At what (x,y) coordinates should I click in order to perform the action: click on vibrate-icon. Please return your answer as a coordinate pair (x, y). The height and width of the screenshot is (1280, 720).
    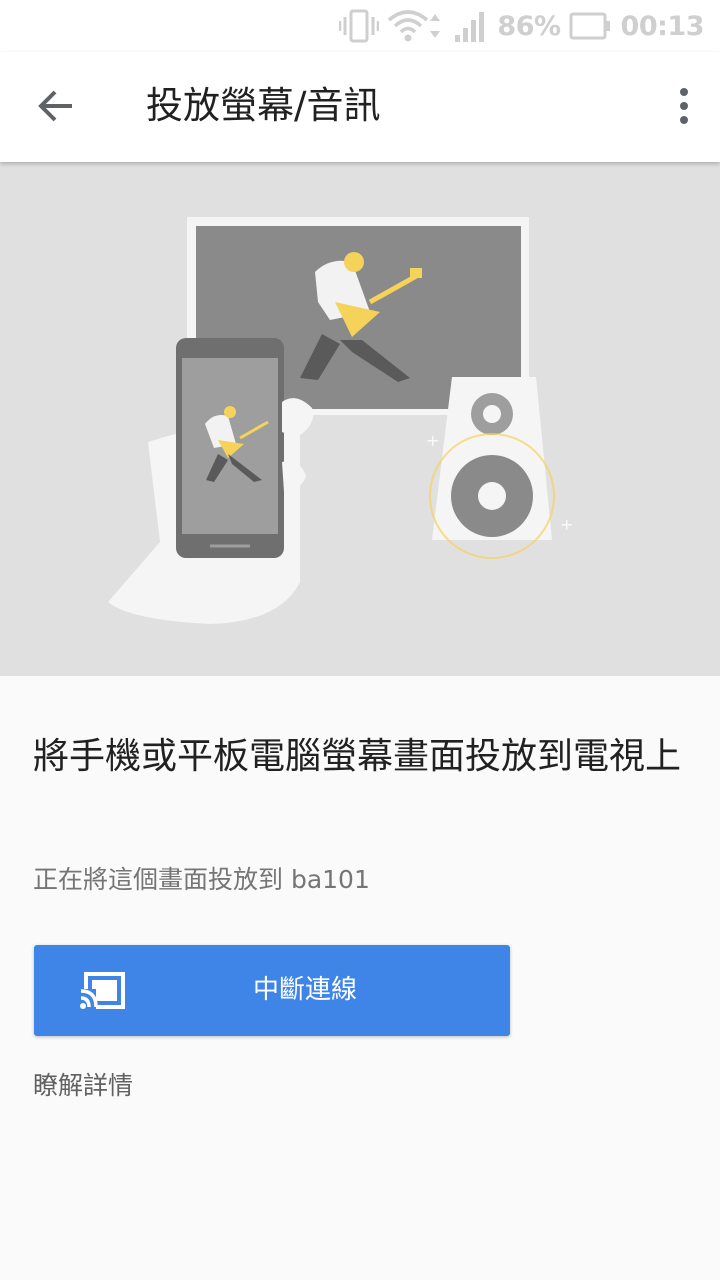
    Looking at the image, I should click on (359, 26).